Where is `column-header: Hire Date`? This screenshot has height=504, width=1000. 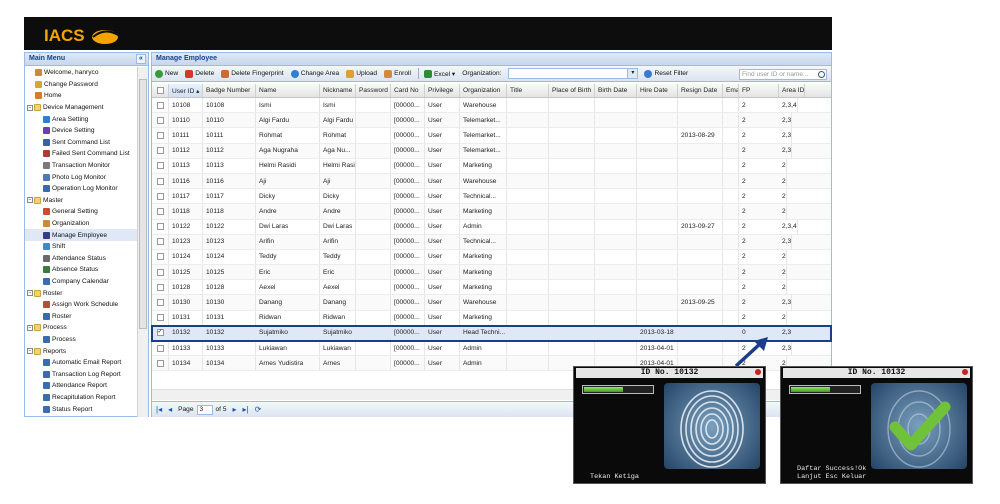 column-header: Hire Date is located at coordinates (657, 90).